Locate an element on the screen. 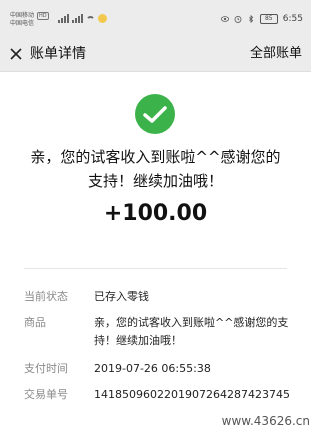 This screenshot has width=320, height=437. eye-icon is located at coordinates (224, 19).